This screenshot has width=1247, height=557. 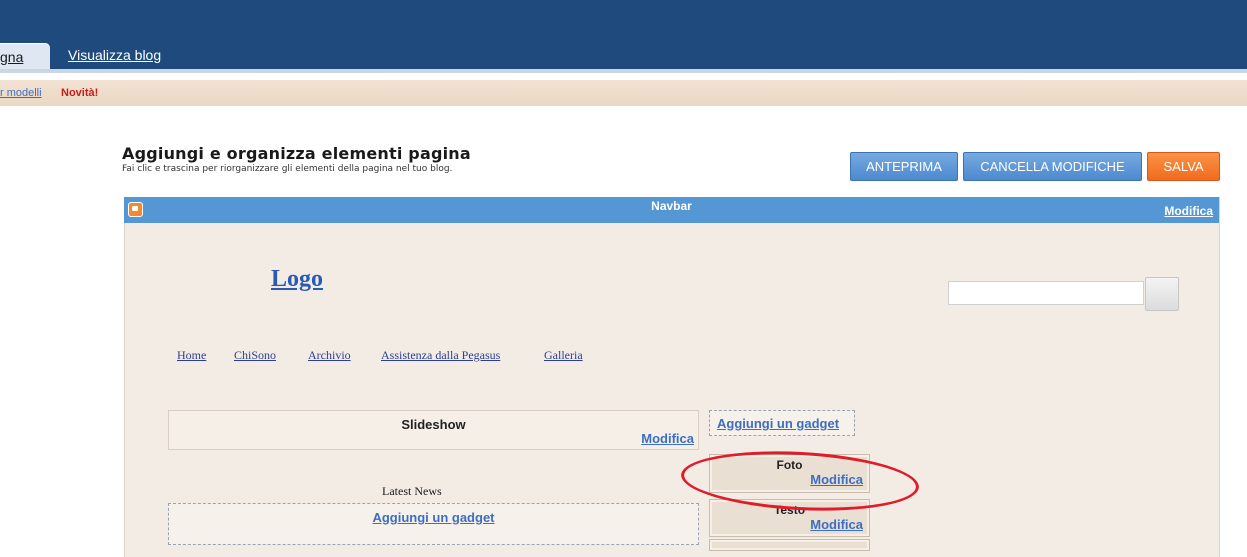 What do you see at coordinates (255, 355) in the screenshot?
I see `nav-link-chisono: ChiSono` at bounding box center [255, 355].